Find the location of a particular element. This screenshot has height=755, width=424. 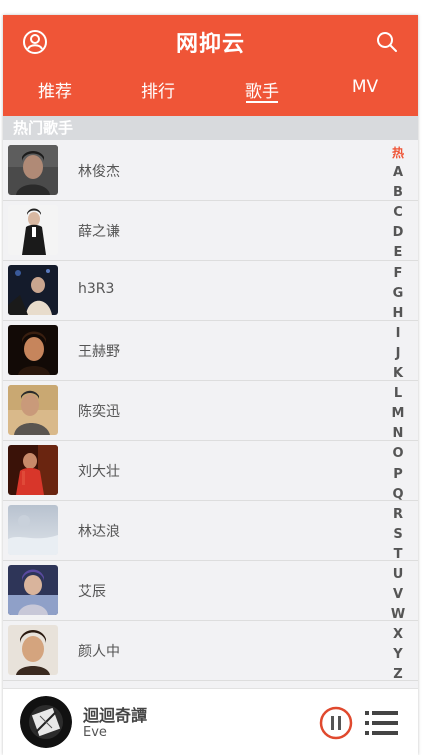

artist-name: 林达浪 is located at coordinates (99, 532).